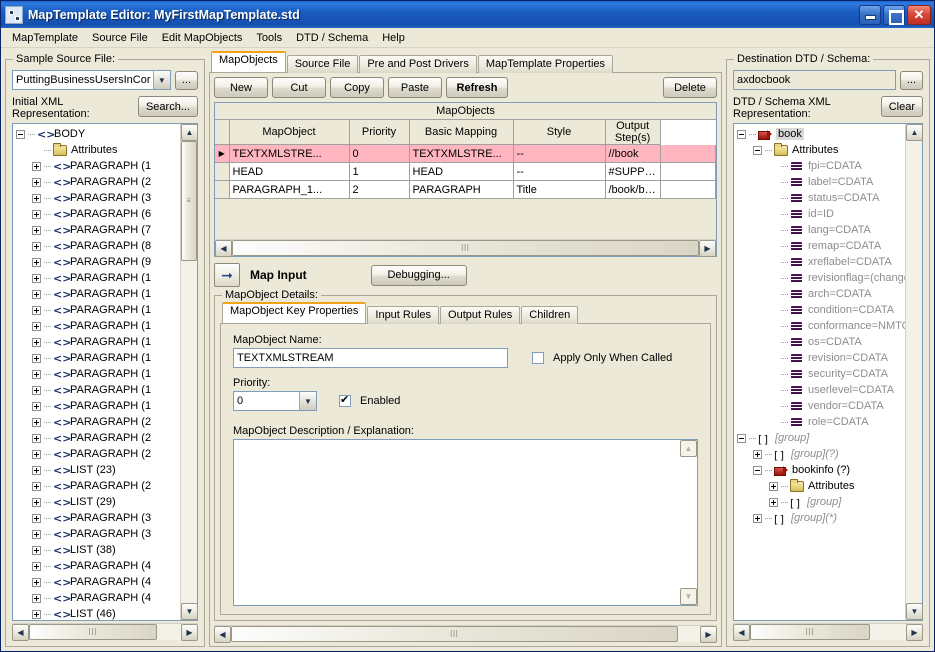 Image resolution: width=935 pixels, height=652 pixels. What do you see at coordinates (332, 38) in the screenshot?
I see `menu-dtd-schema: DTD / Schema` at bounding box center [332, 38].